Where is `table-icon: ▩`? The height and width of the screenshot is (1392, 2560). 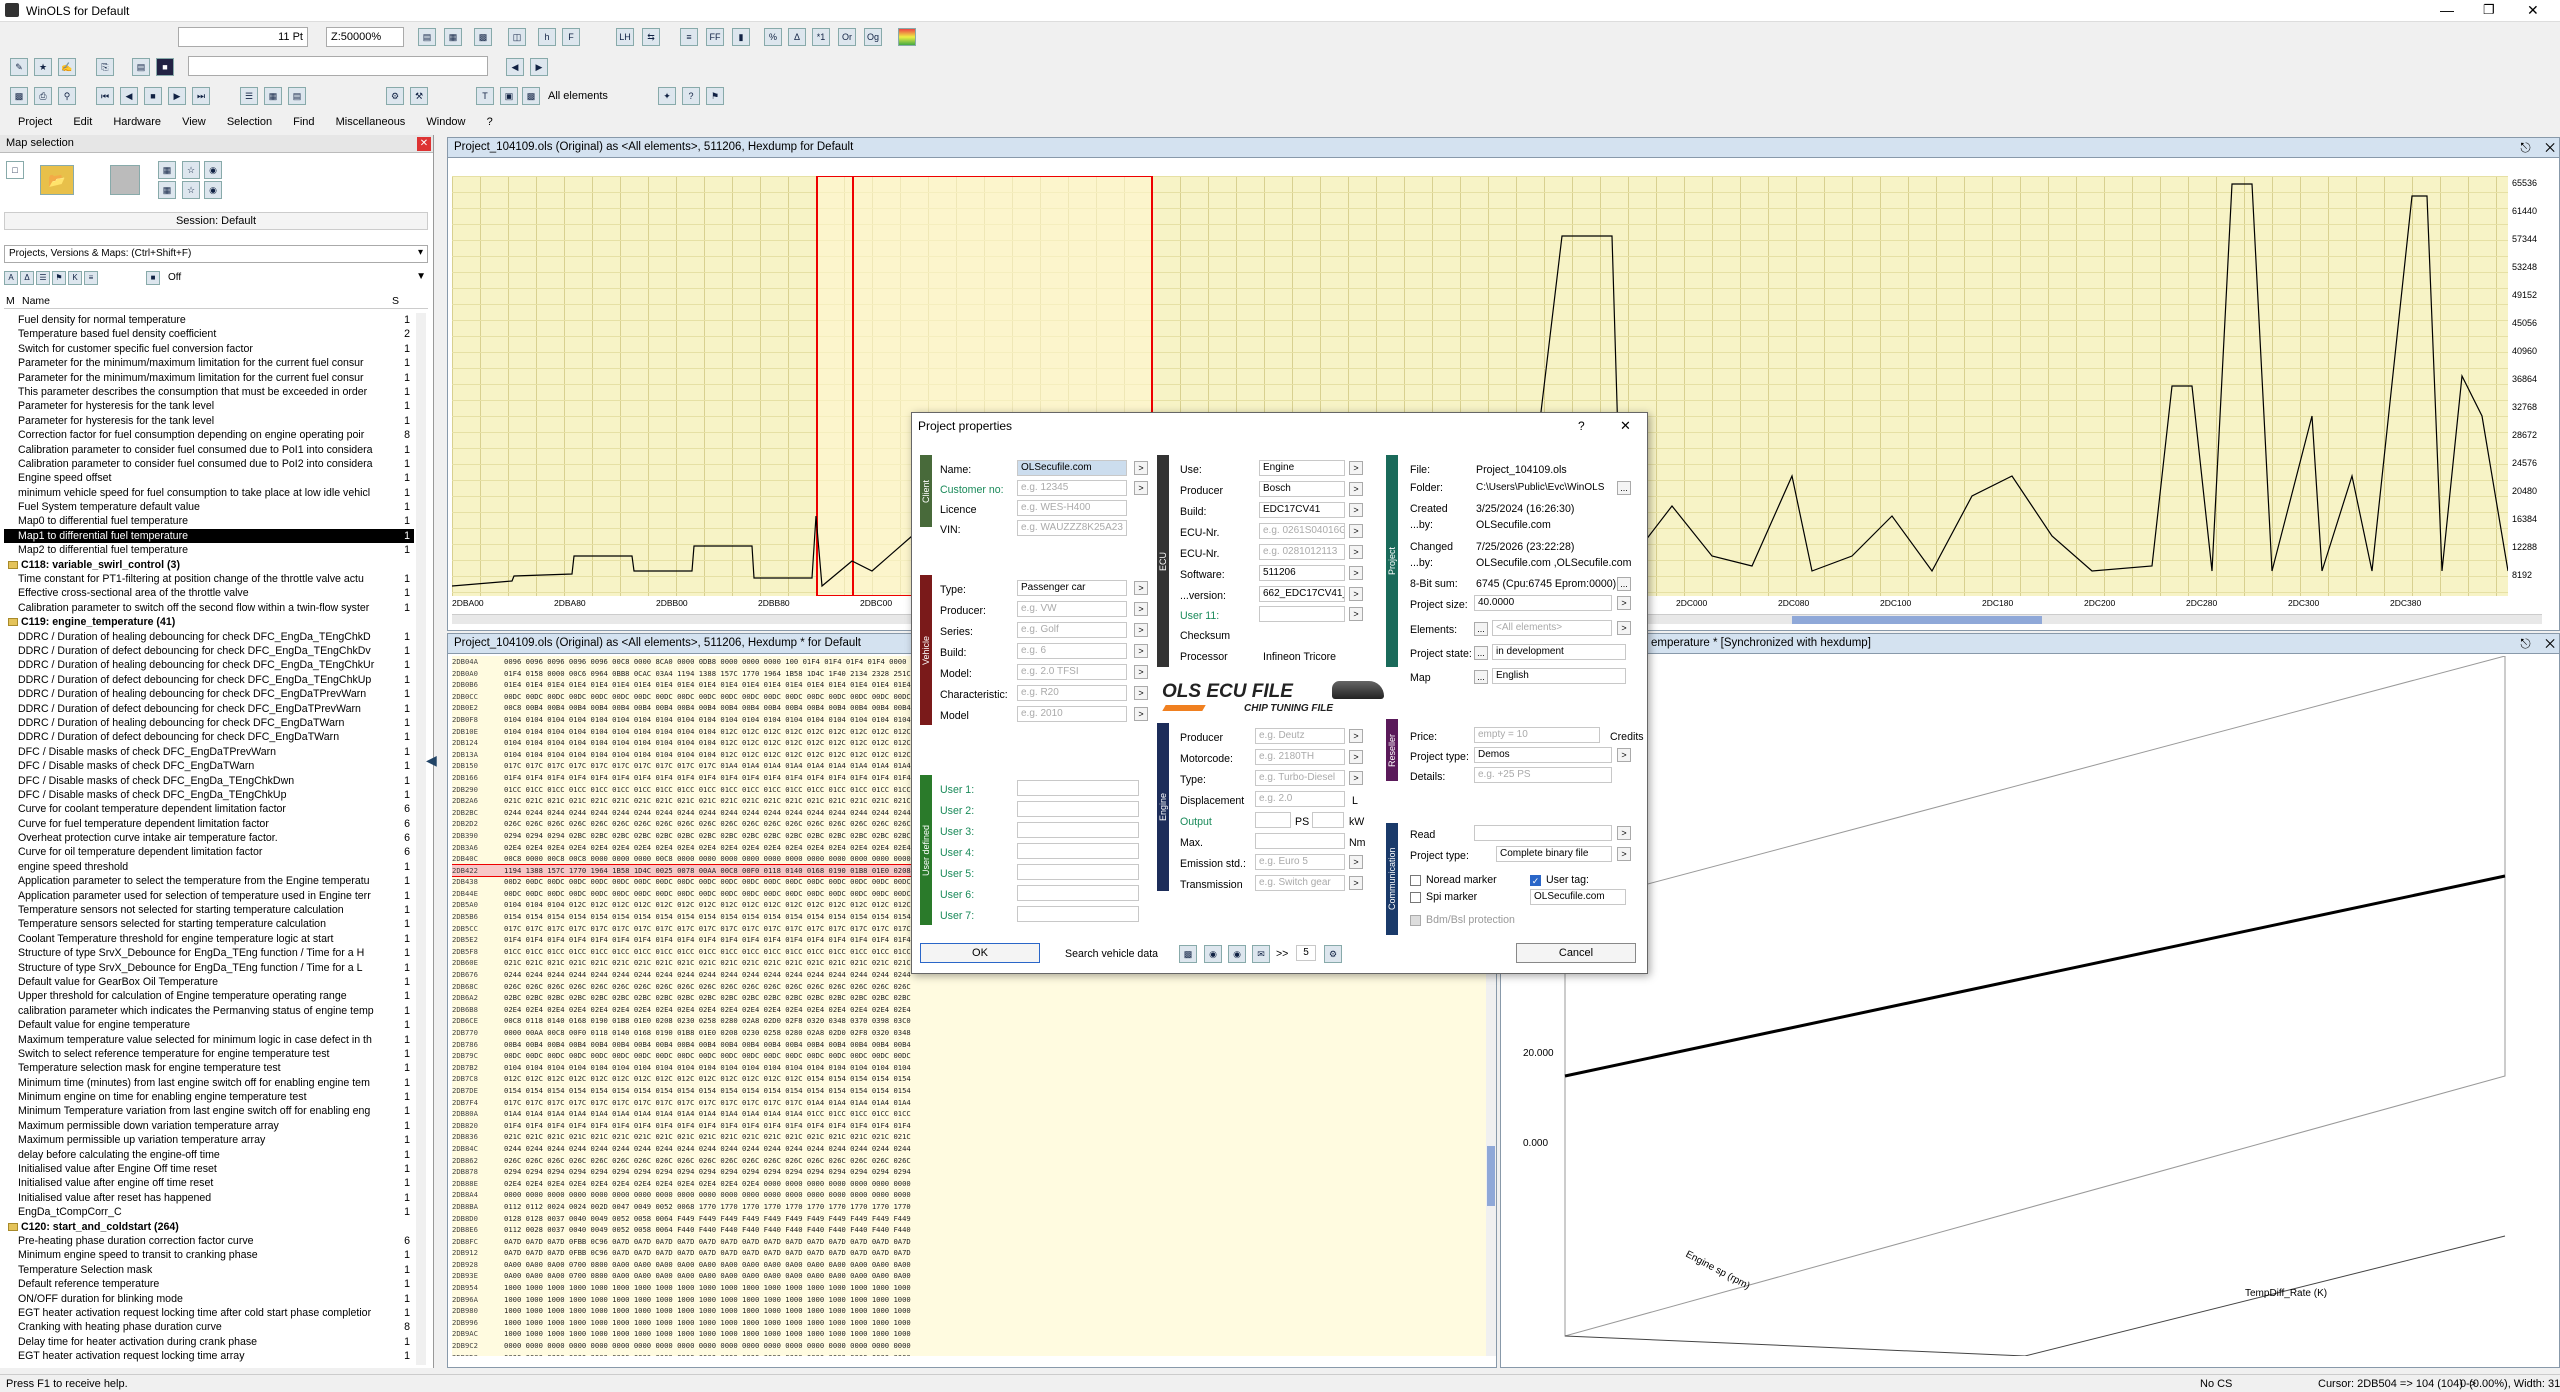 table-icon: ▩ is located at coordinates (483, 37).